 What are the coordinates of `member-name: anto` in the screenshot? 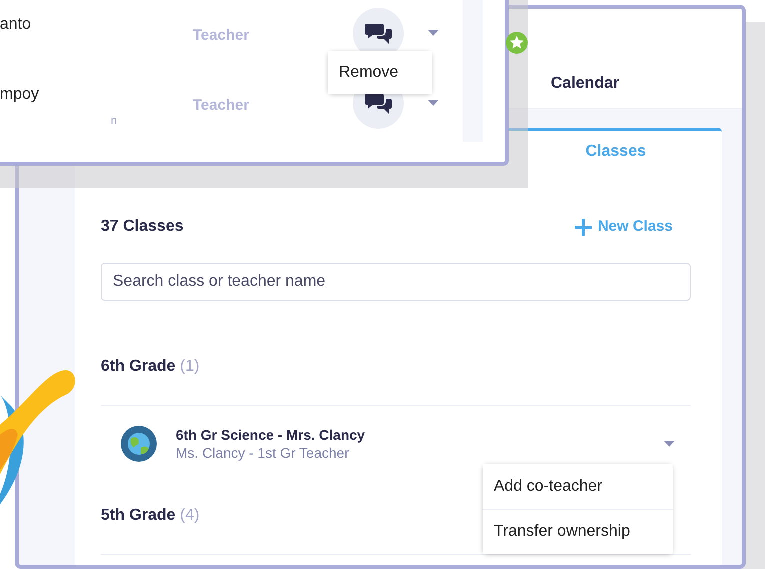 It's located at (16, 25).